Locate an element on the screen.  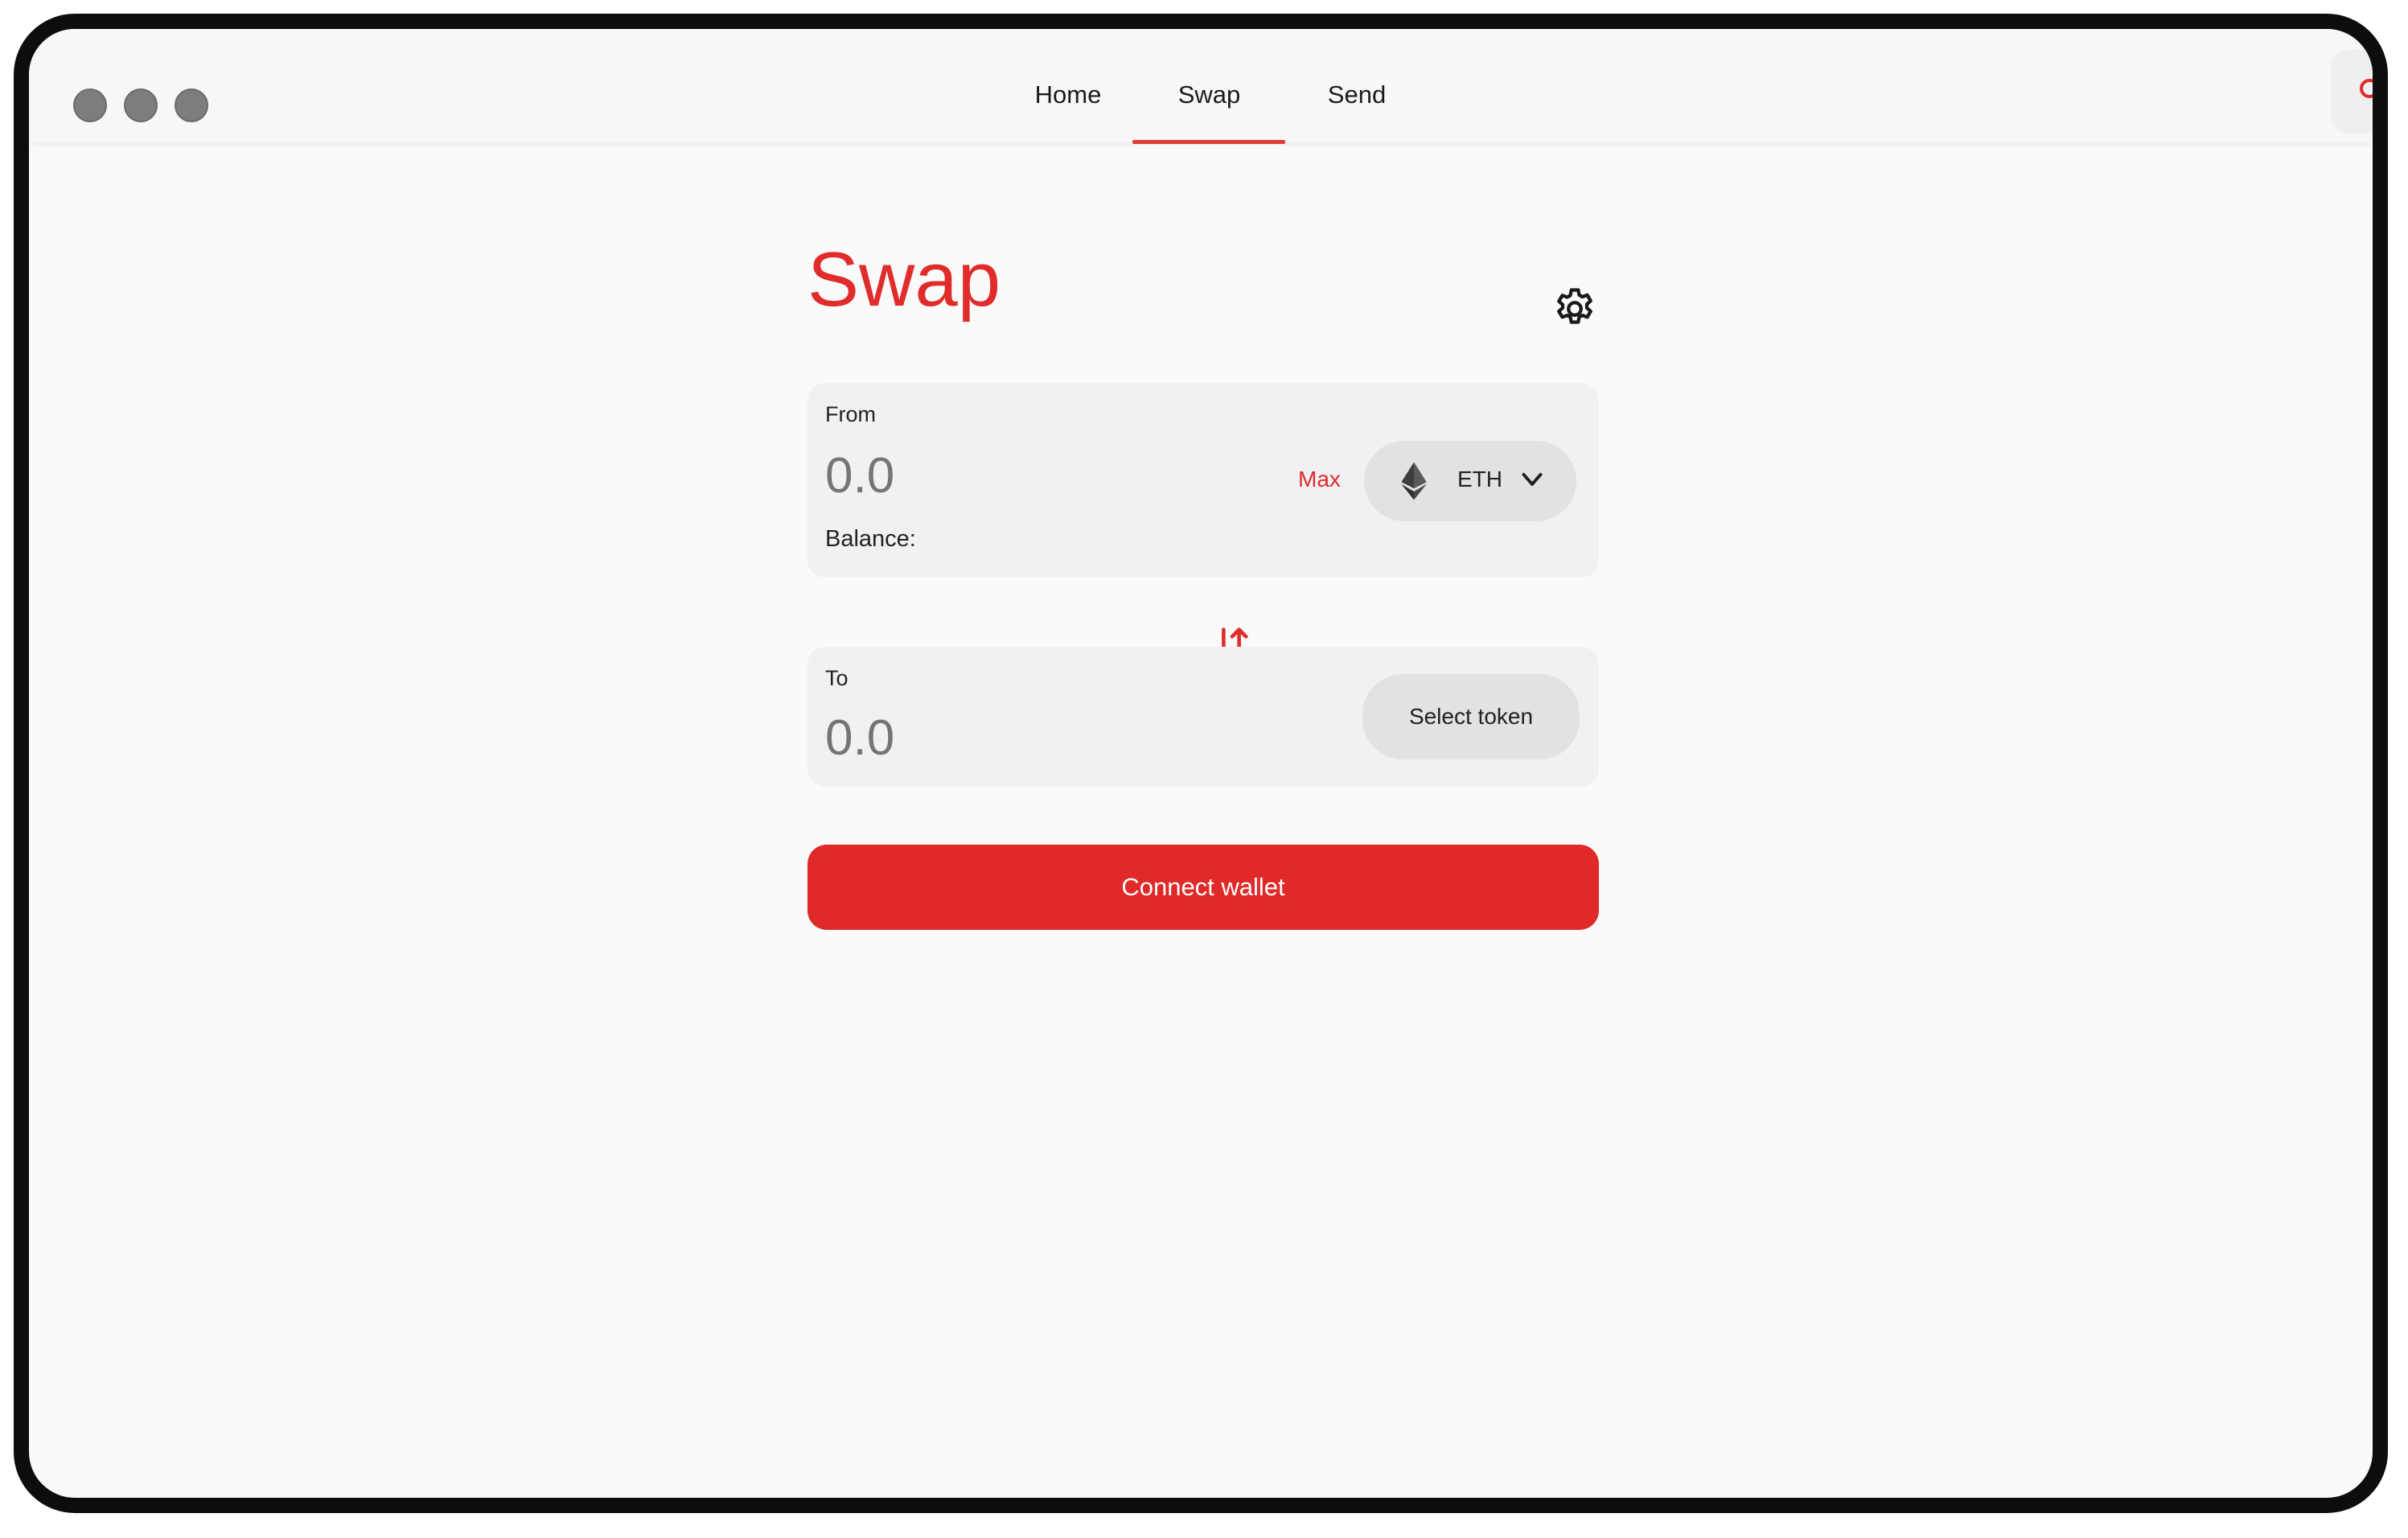
select-token-button: Select token is located at coordinates (1471, 716).